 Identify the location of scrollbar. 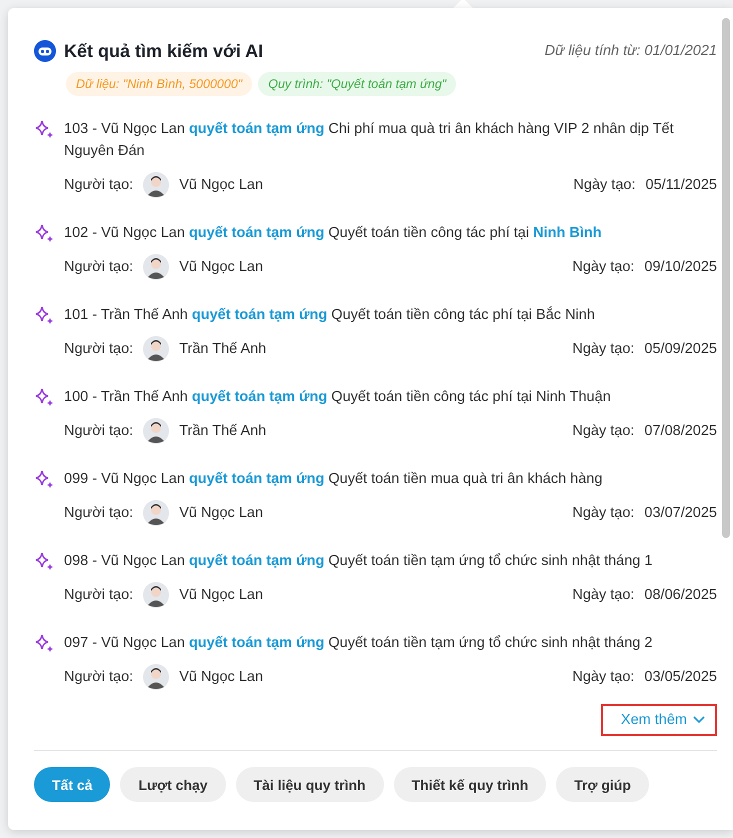
(726, 278).